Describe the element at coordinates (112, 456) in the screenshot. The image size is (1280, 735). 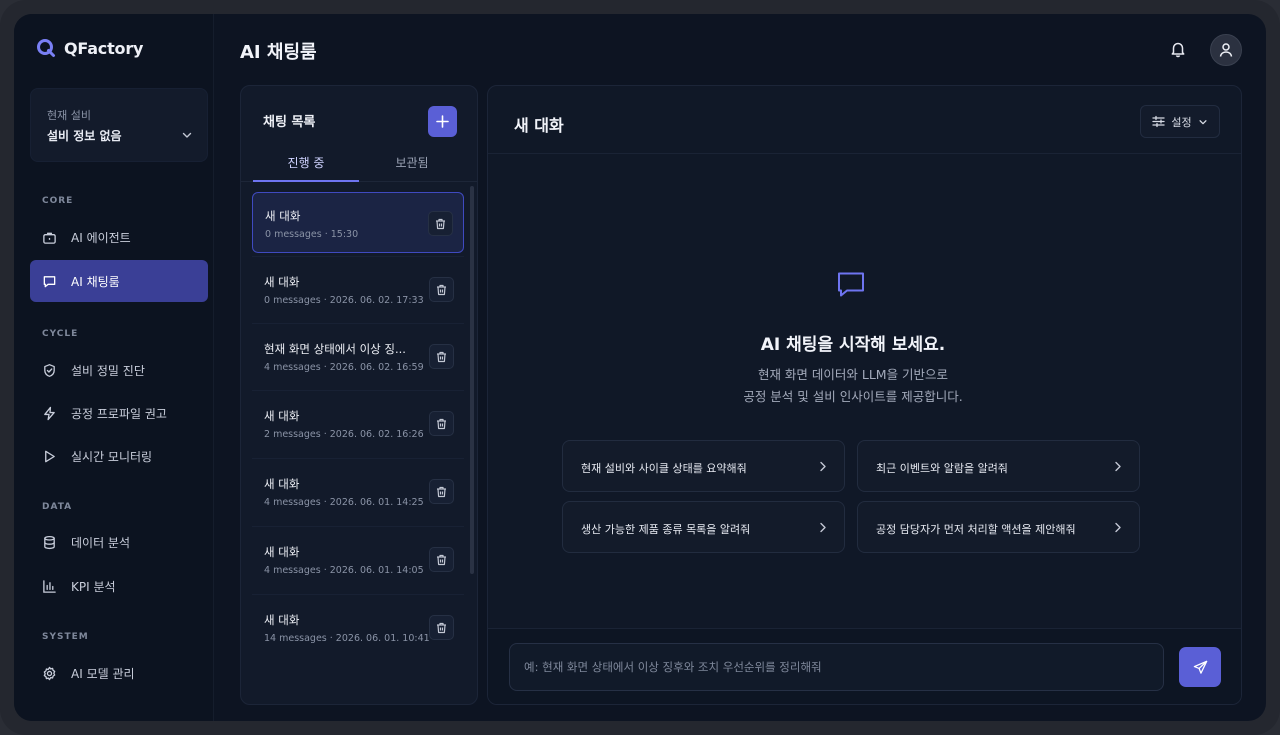
I see `sidebar-item-label: 실시간 모니터링` at that location.